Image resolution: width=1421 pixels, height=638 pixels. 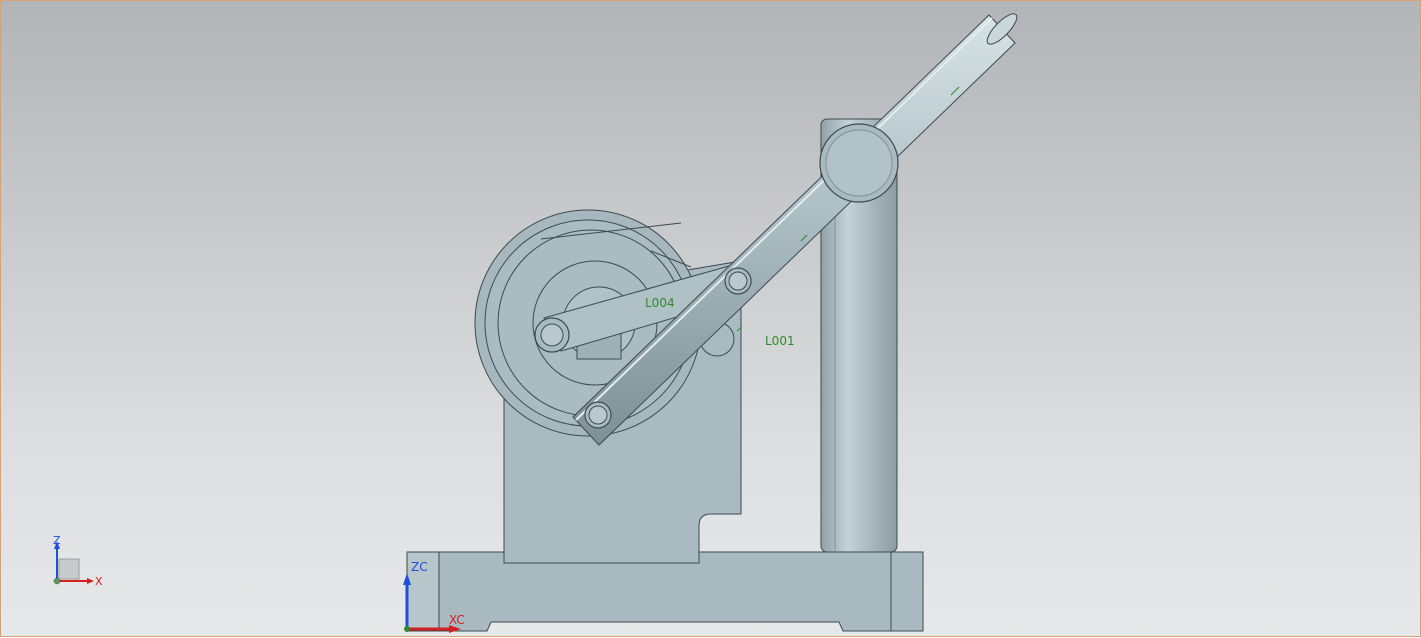 I want to click on wcs-xc-label: XC, so click(x=457, y=620).